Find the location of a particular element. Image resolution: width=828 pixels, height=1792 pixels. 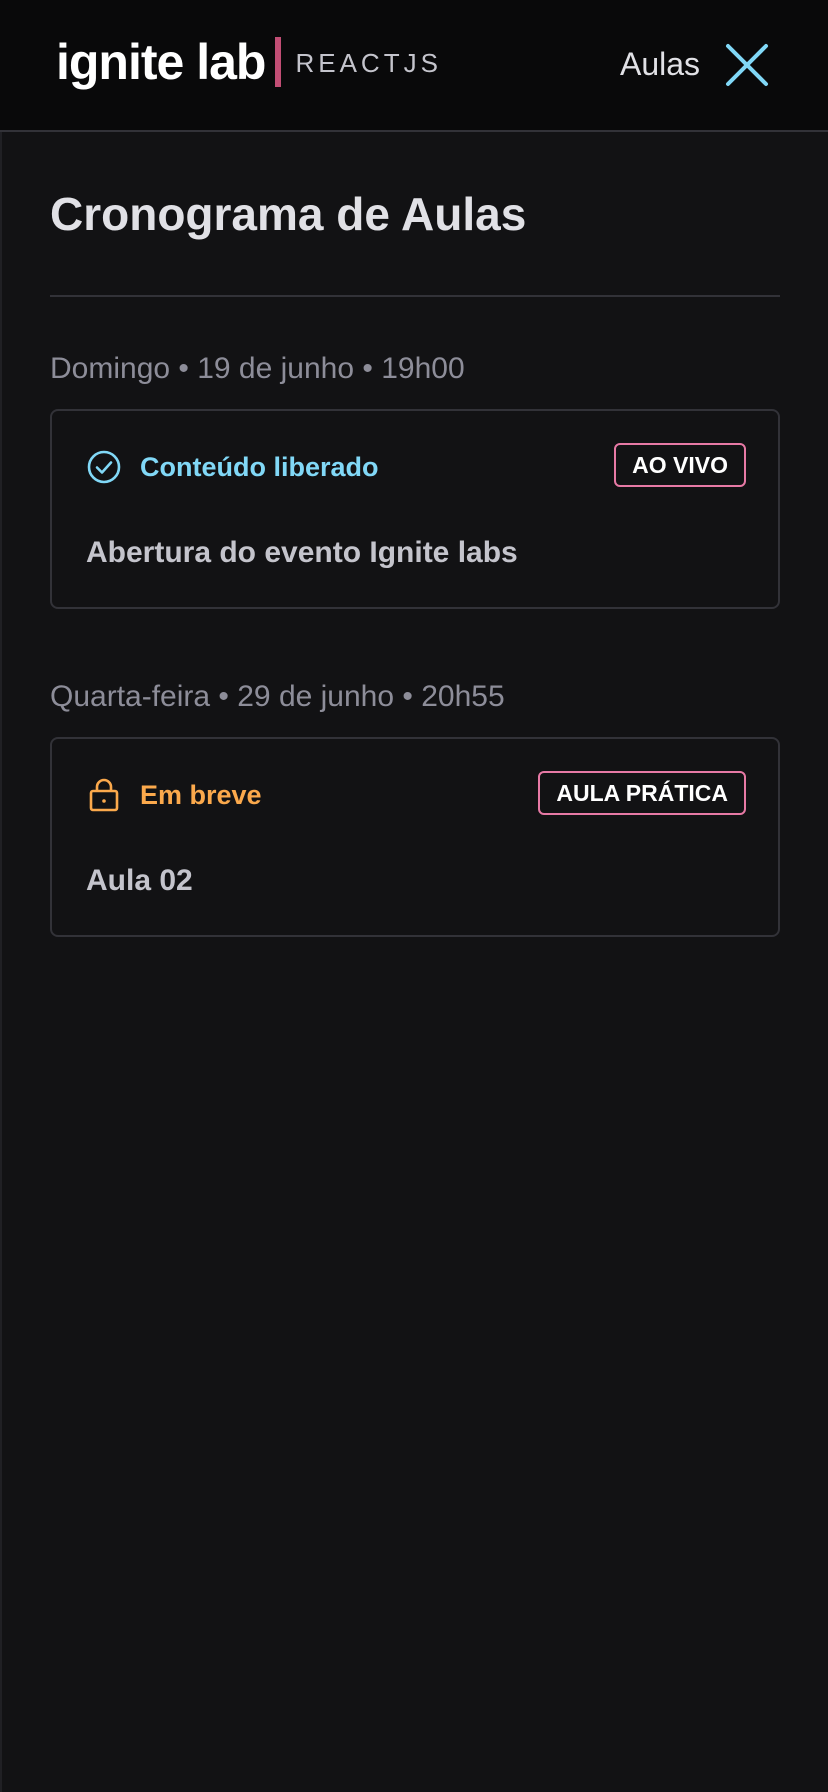

lesson-title: Aula 02 is located at coordinates (139, 880).